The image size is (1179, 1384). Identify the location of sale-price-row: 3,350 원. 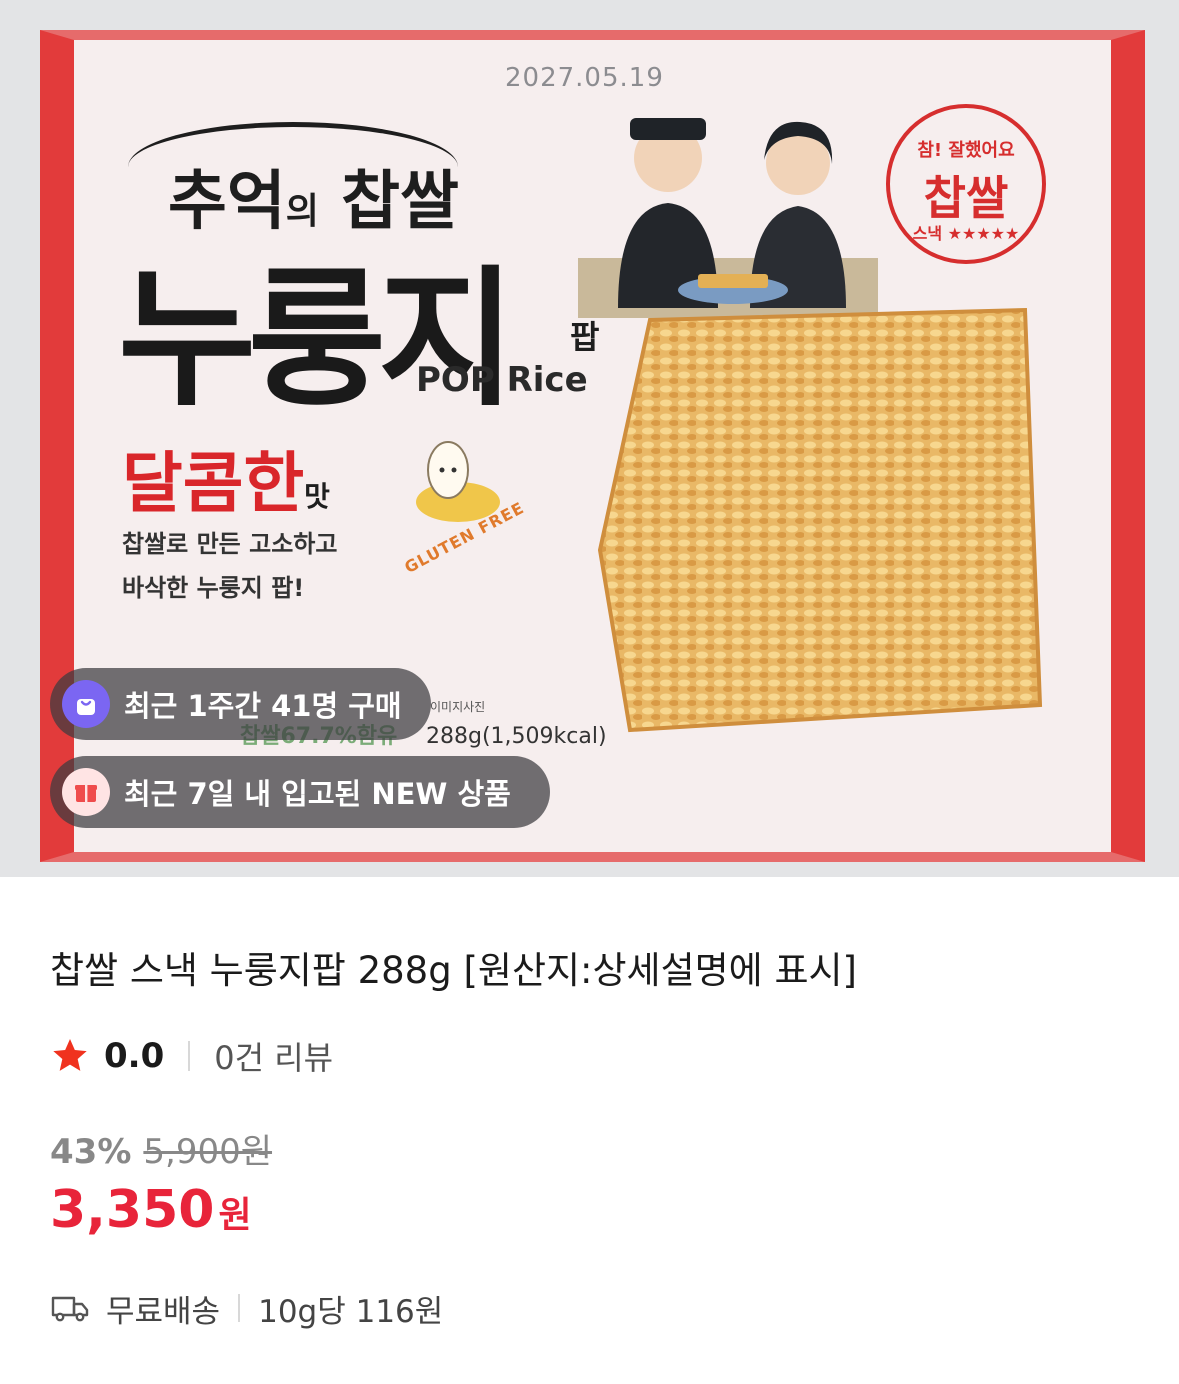
(151, 1210).